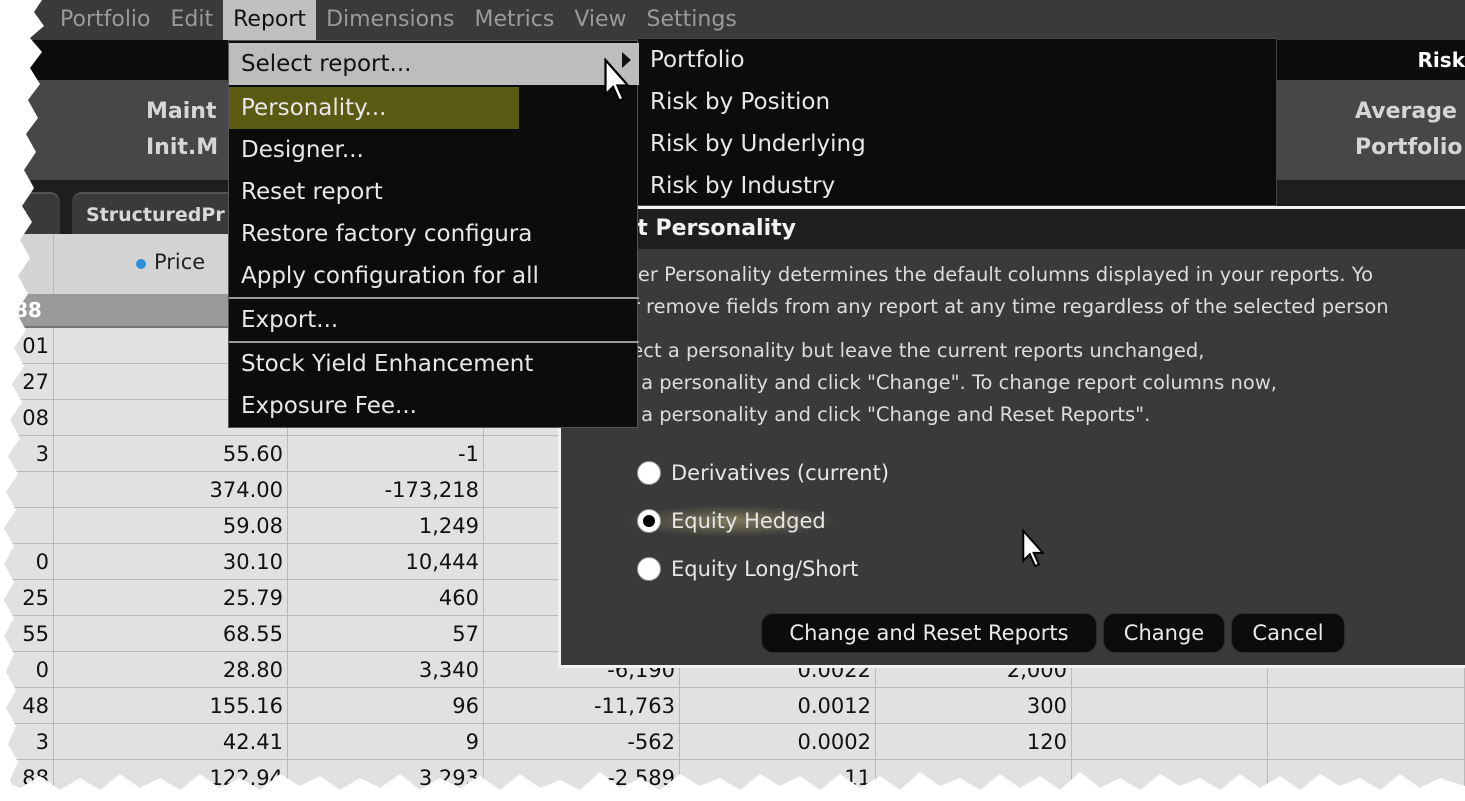 This screenshot has width=1465, height=801. I want to click on radio-label: Equity Hedged, so click(748, 521).